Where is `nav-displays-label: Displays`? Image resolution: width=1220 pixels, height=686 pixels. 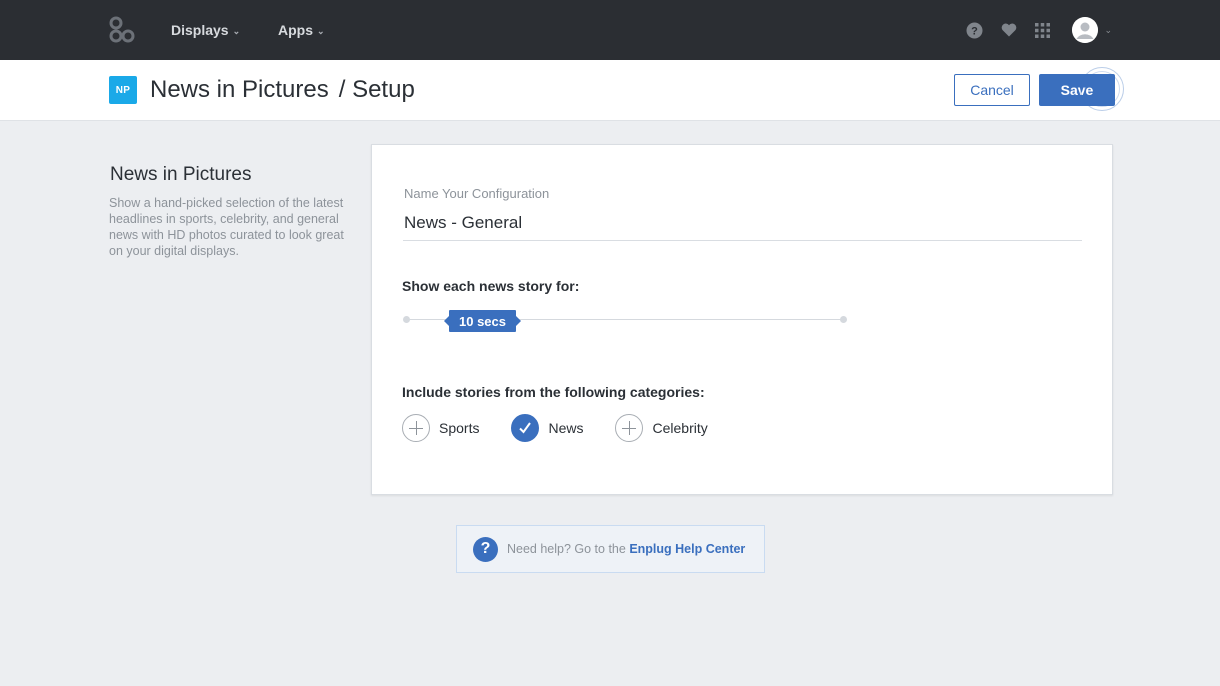 nav-displays-label: Displays is located at coordinates (200, 30).